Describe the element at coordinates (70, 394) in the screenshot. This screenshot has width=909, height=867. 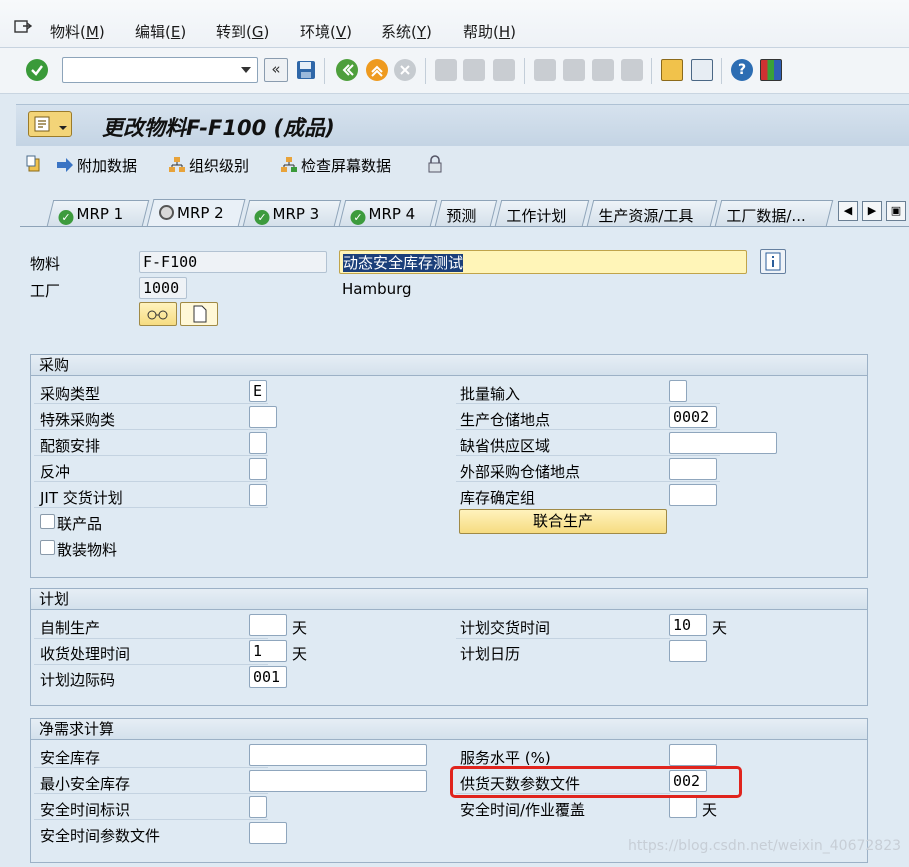
I see `procurement-type-label: 采购类型` at that location.